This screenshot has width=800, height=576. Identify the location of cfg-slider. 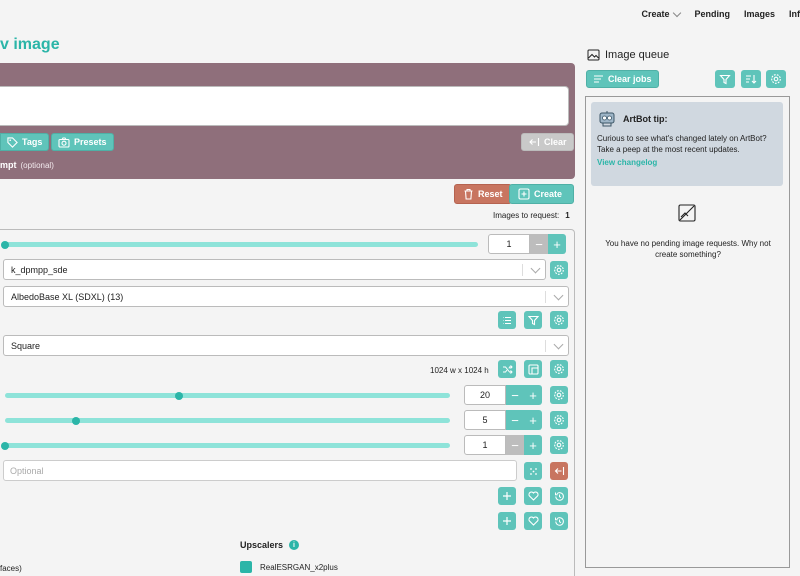
(227, 420).